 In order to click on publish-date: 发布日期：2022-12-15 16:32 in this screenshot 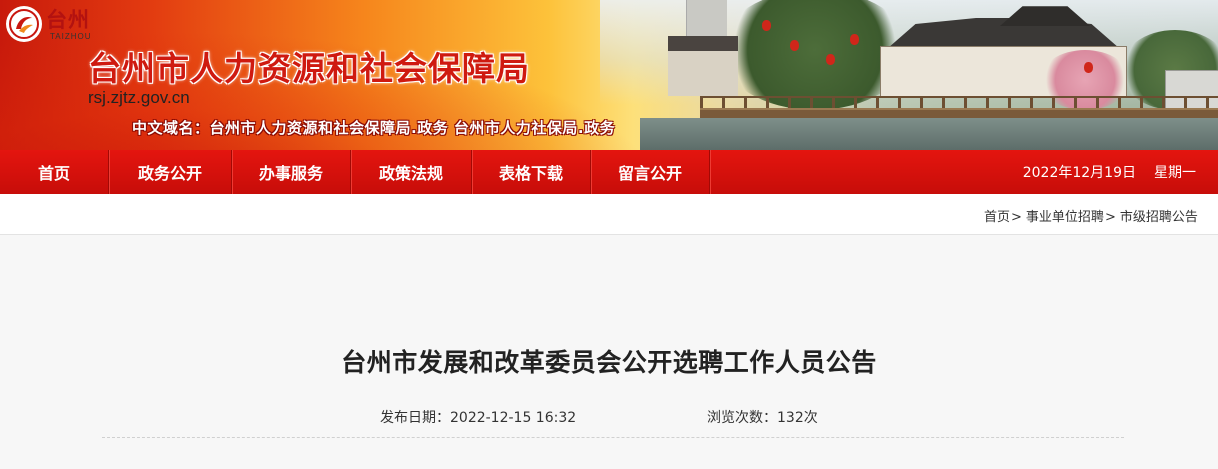, I will do `click(478, 417)`.